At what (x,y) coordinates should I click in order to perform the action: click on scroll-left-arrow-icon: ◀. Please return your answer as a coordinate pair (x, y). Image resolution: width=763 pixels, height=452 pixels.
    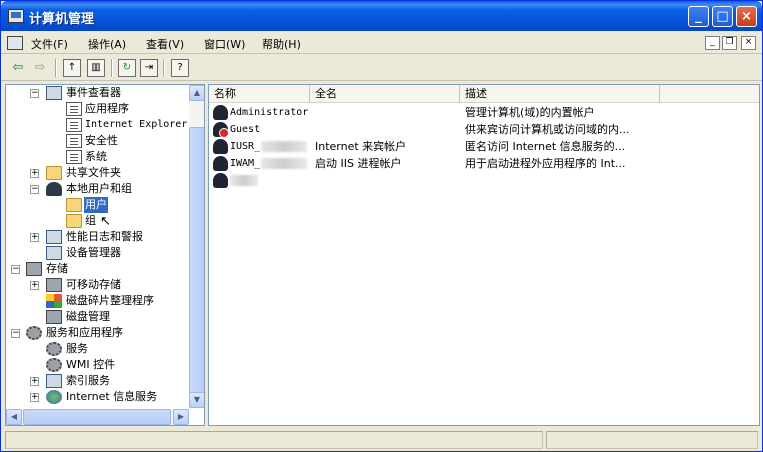
    Looking at the image, I should click on (14, 417).